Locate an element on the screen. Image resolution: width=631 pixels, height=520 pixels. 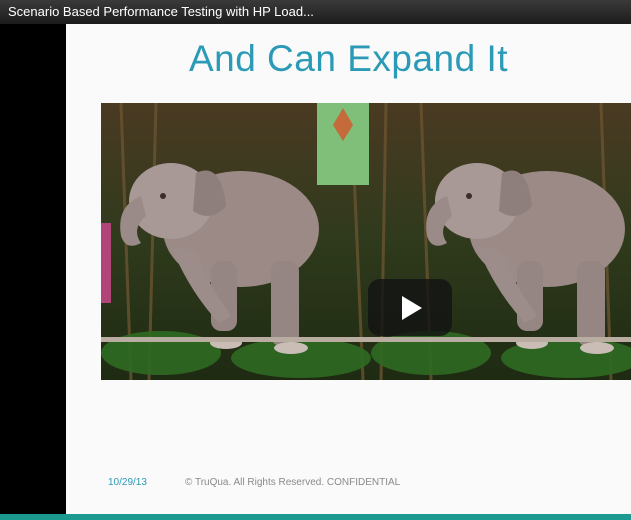
play-button is located at coordinates (410, 307).